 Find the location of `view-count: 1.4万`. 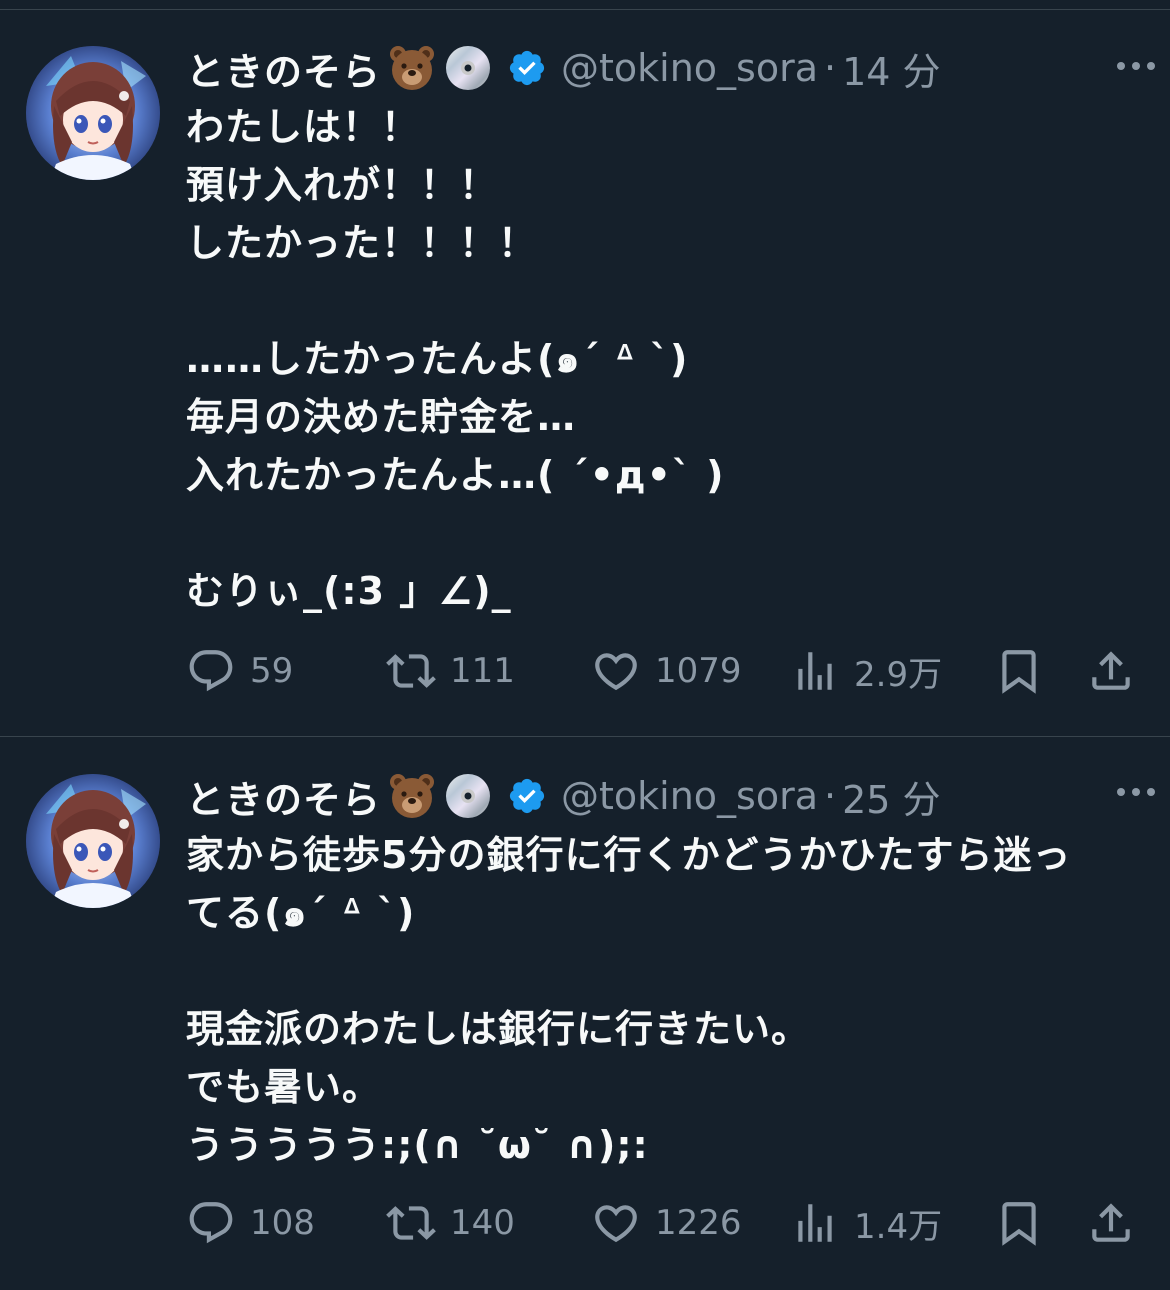

view-count: 1.4万 is located at coordinates (898, 1226).